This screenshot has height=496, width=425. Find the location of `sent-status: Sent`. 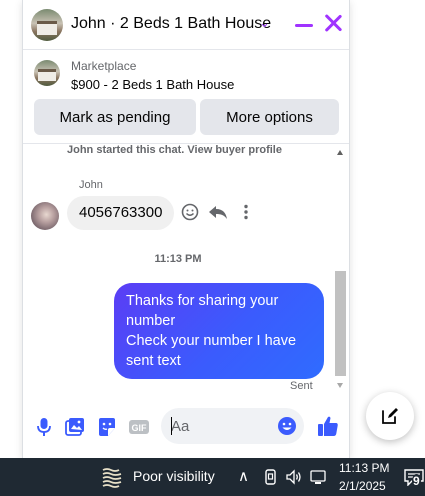

sent-status: Sent is located at coordinates (301, 386).